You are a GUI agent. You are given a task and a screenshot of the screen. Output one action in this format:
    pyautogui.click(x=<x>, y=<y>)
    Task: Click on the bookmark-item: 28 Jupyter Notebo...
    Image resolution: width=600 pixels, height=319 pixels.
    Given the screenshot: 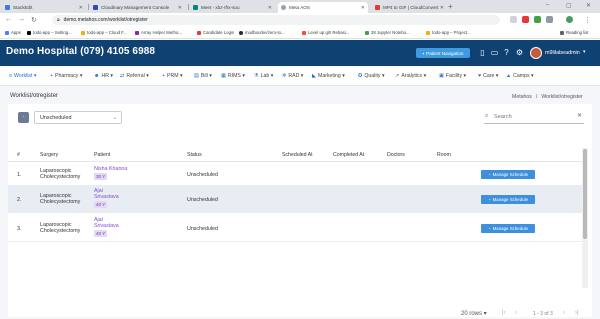 What is the action you would take?
    pyautogui.click(x=387, y=32)
    